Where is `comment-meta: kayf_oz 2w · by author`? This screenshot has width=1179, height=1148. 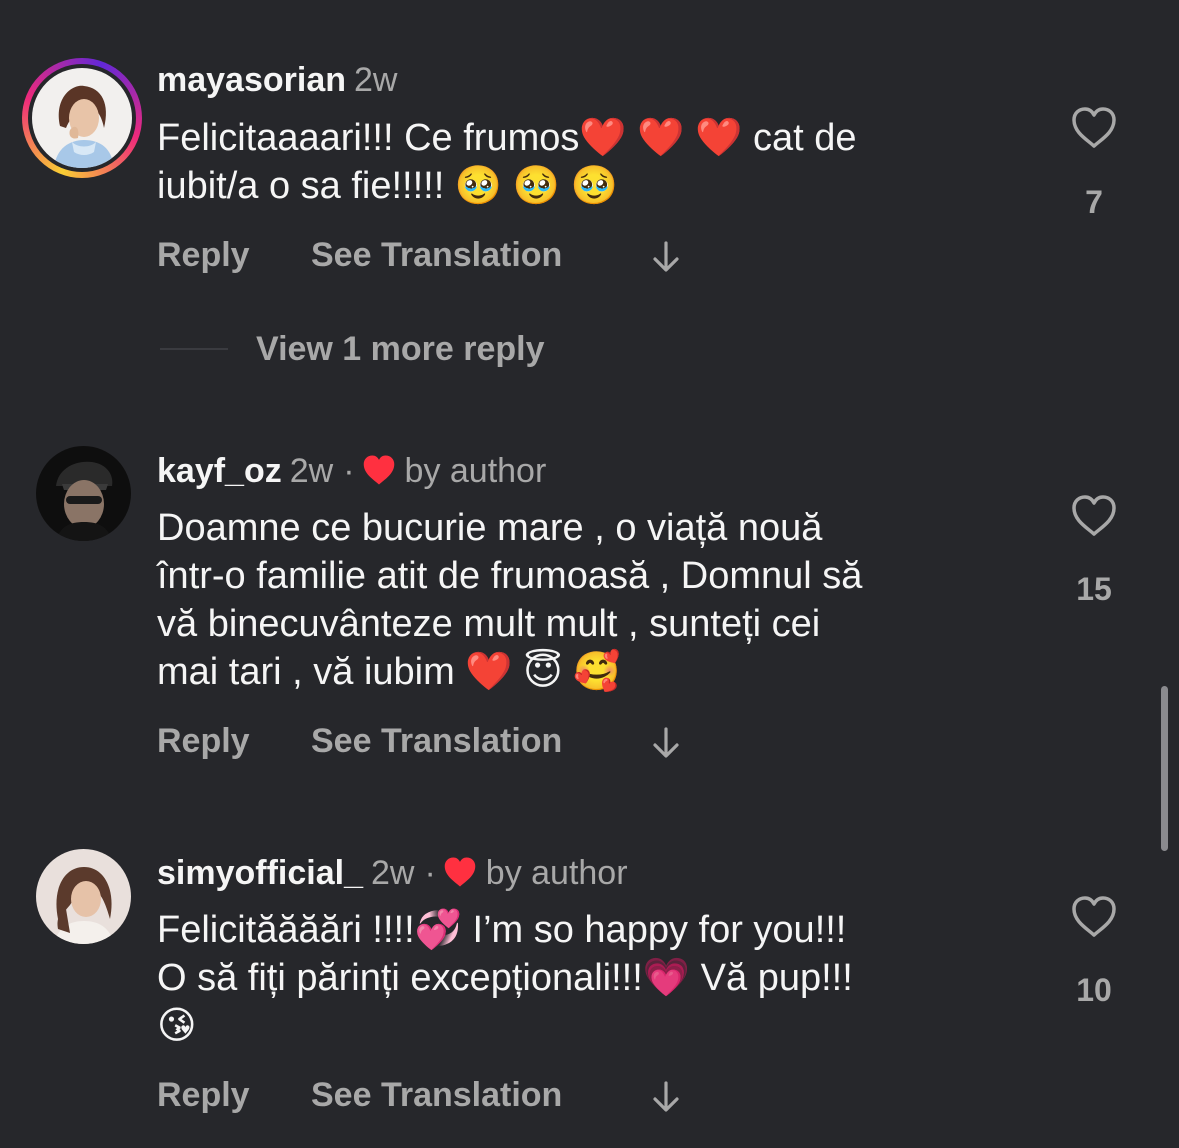
comment-meta: kayf_oz 2w · by author is located at coordinates (351, 473).